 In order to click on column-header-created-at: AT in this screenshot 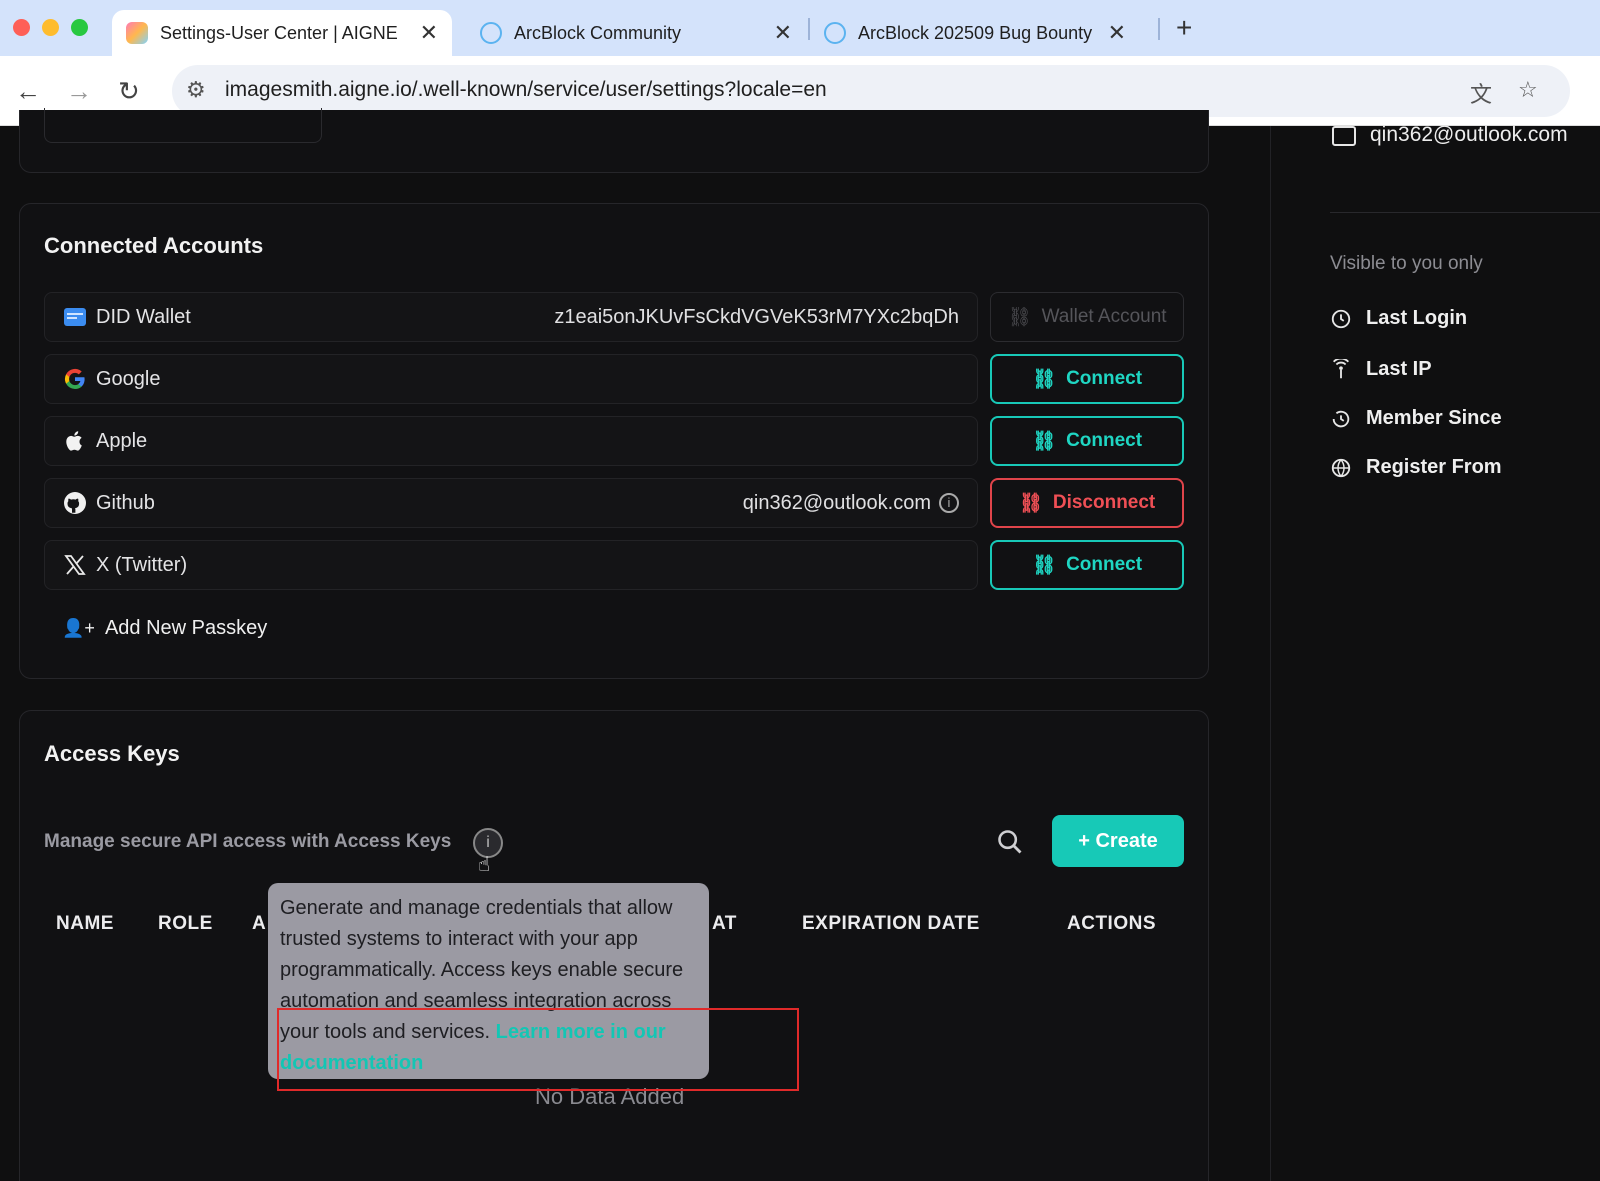, I will do `click(724, 923)`.